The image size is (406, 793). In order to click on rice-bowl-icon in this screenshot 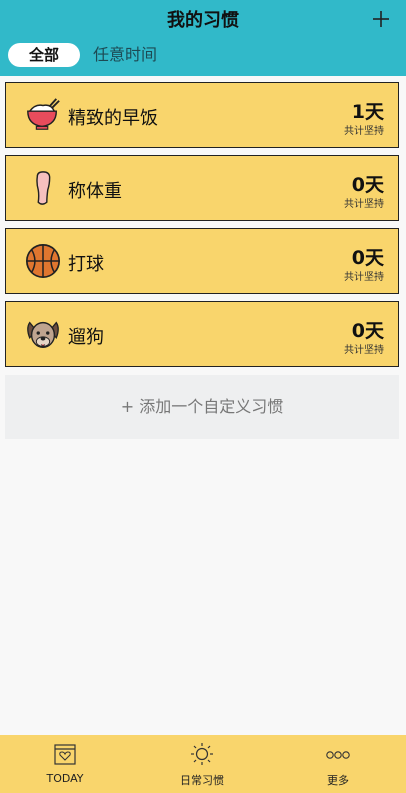, I will do `click(43, 114)`.